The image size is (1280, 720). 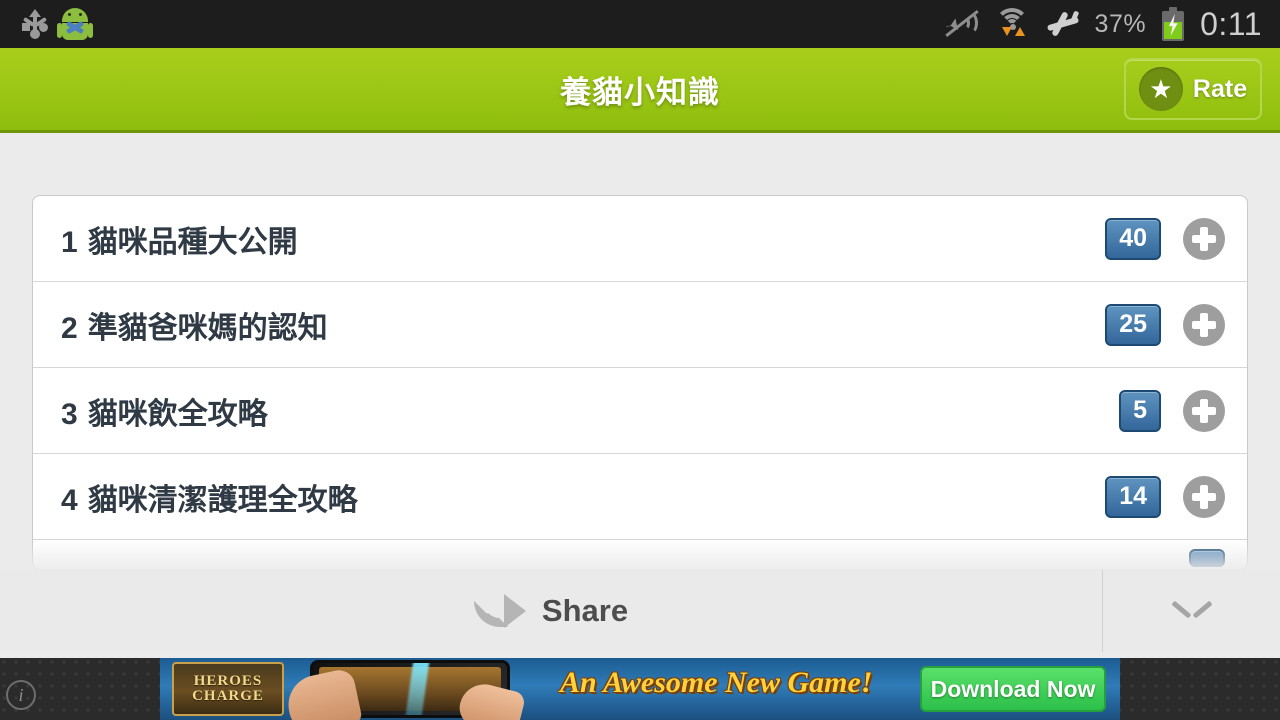 I want to click on row-number: 4, so click(x=69, y=500).